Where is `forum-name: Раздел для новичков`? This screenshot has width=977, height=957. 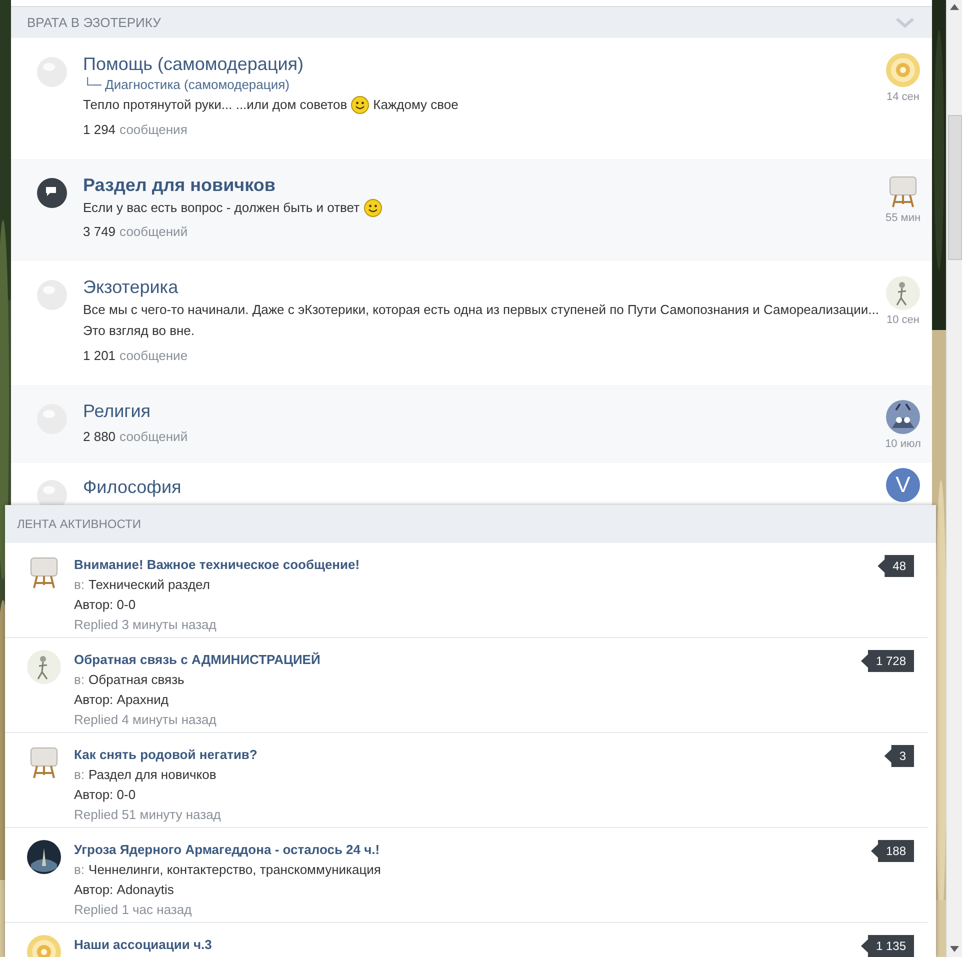 forum-name: Раздел для новичков is located at coordinates (152, 775).